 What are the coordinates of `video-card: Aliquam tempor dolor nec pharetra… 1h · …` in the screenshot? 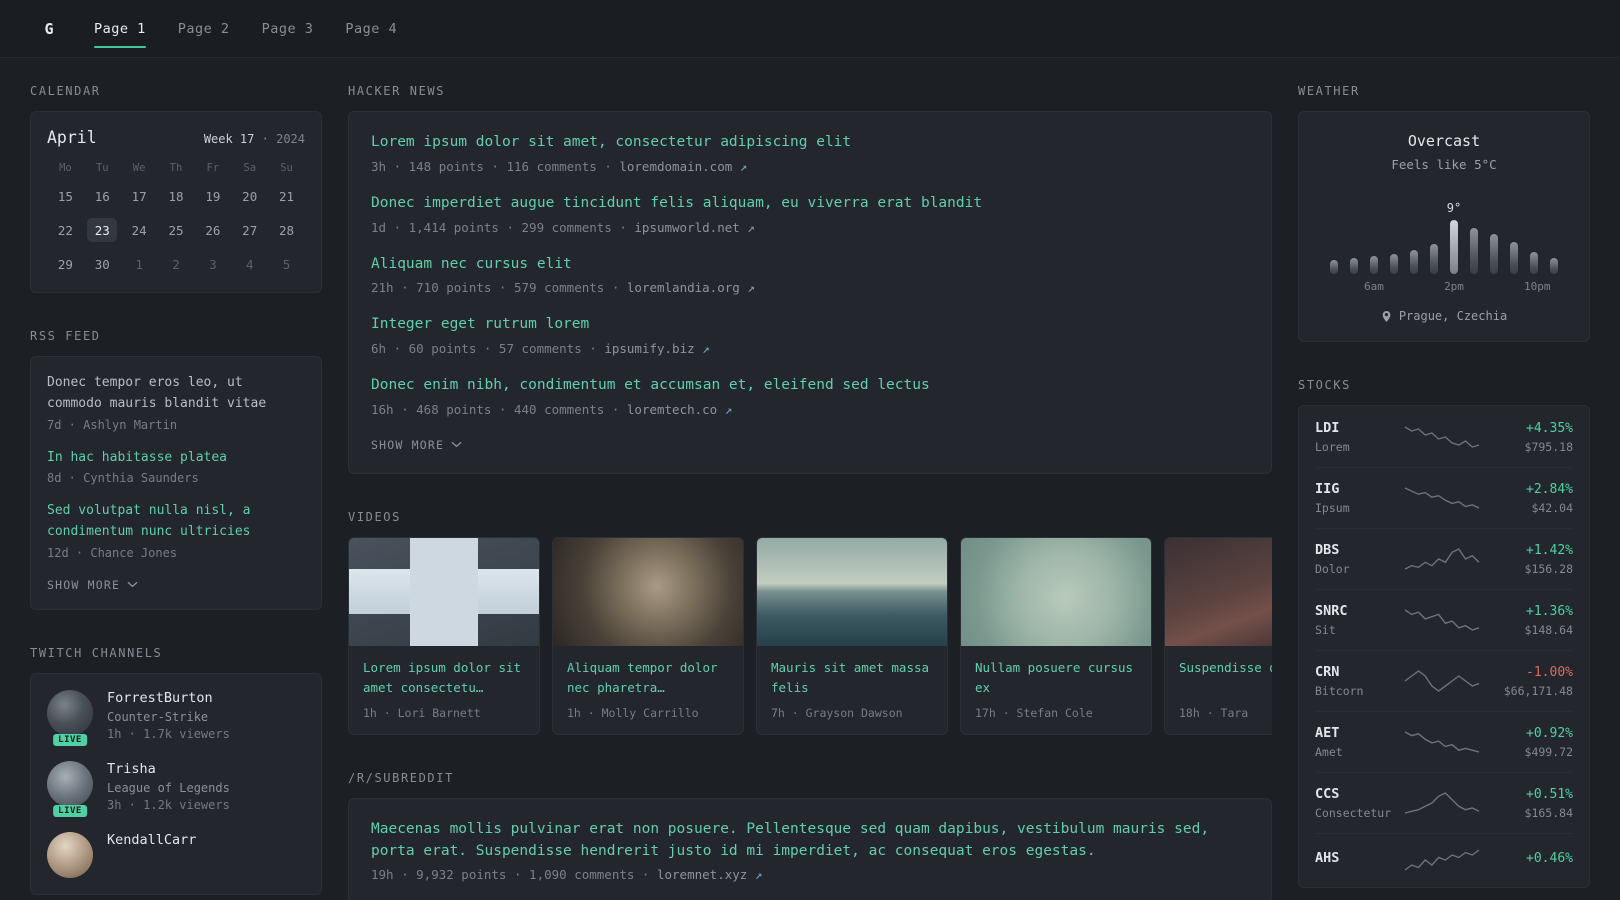 It's located at (648, 635).